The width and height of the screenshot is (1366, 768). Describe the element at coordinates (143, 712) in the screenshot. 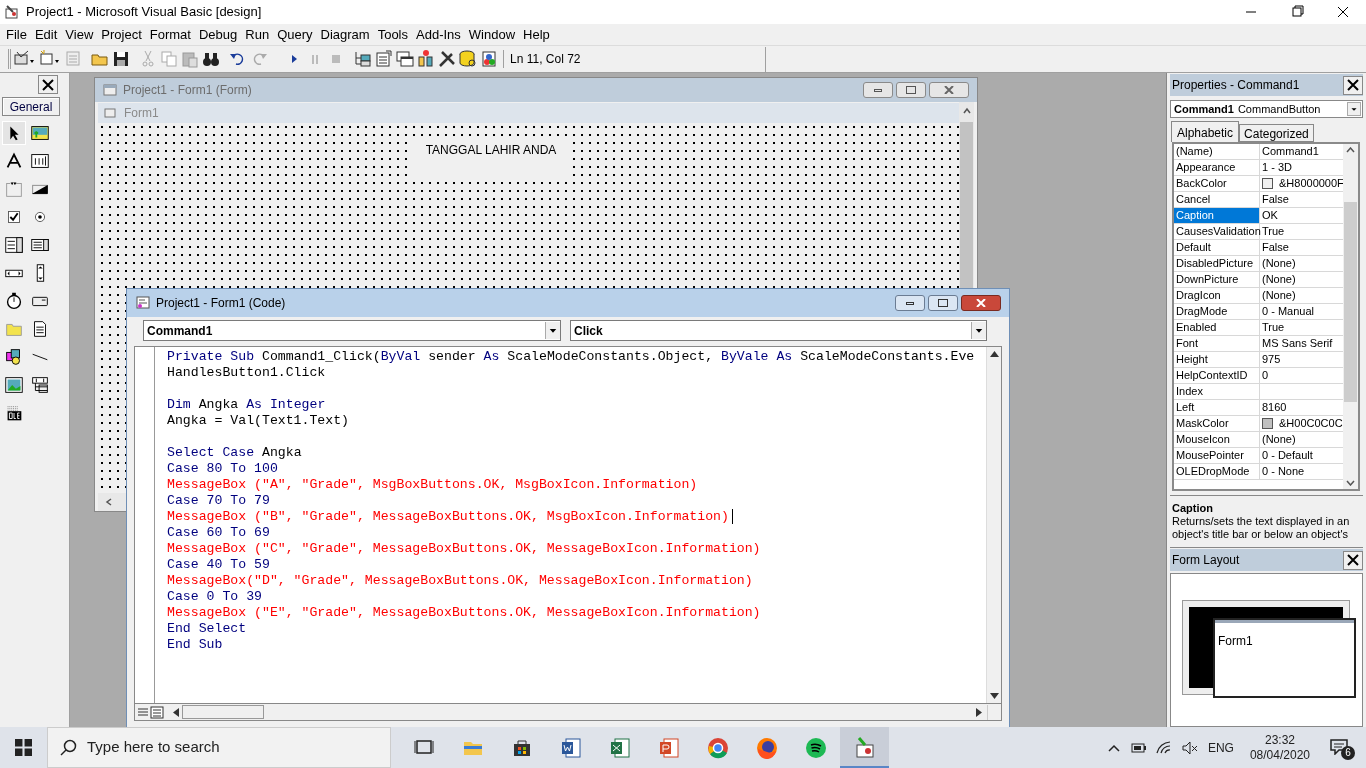

I see `procedure-view-icon` at that location.